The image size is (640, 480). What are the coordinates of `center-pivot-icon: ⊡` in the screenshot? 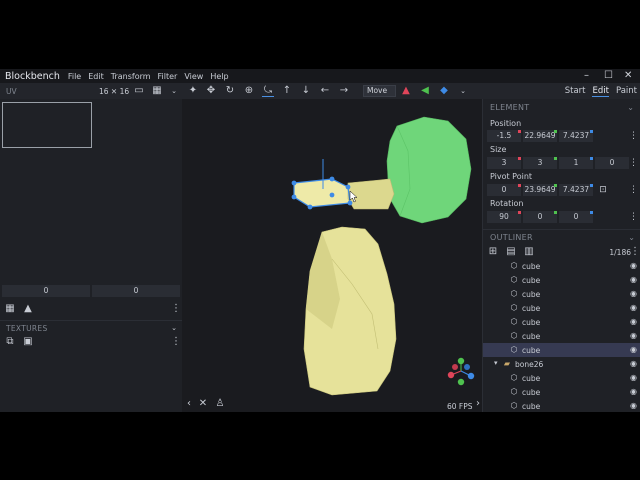 It's located at (603, 190).